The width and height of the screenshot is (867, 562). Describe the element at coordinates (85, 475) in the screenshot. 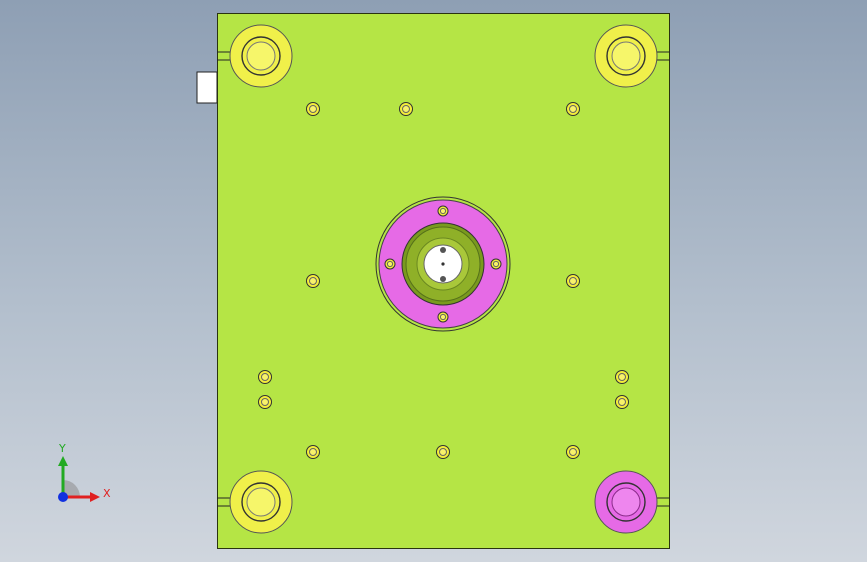

I see `coordinate-triad: Y X` at that location.